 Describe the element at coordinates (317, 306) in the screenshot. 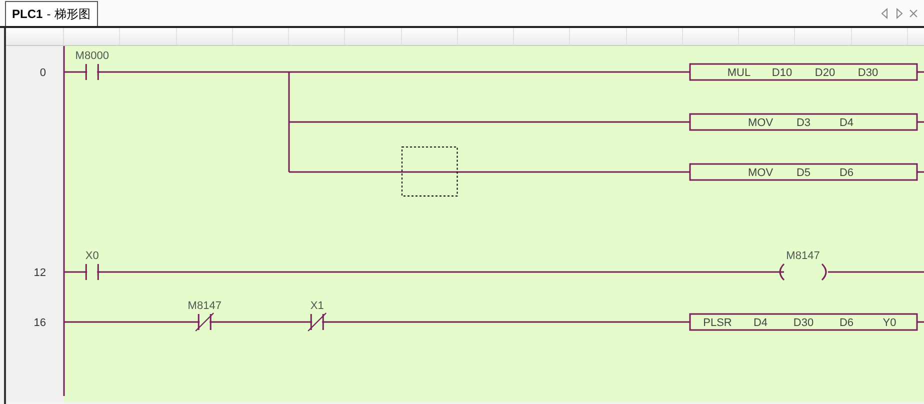

I see `device-label: X1` at that location.